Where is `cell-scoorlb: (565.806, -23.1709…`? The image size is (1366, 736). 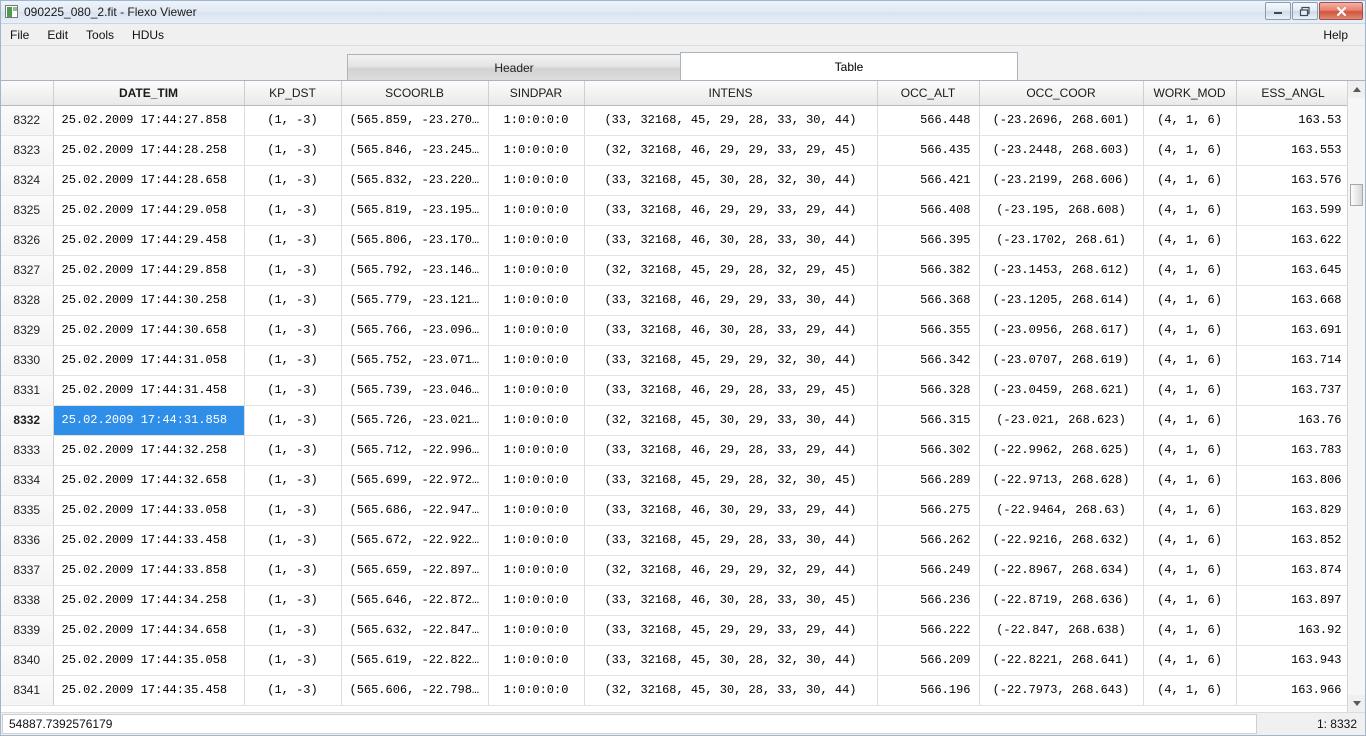 cell-scoorlb: (565.806, -23.1709… is located at coordinates (415, 240).